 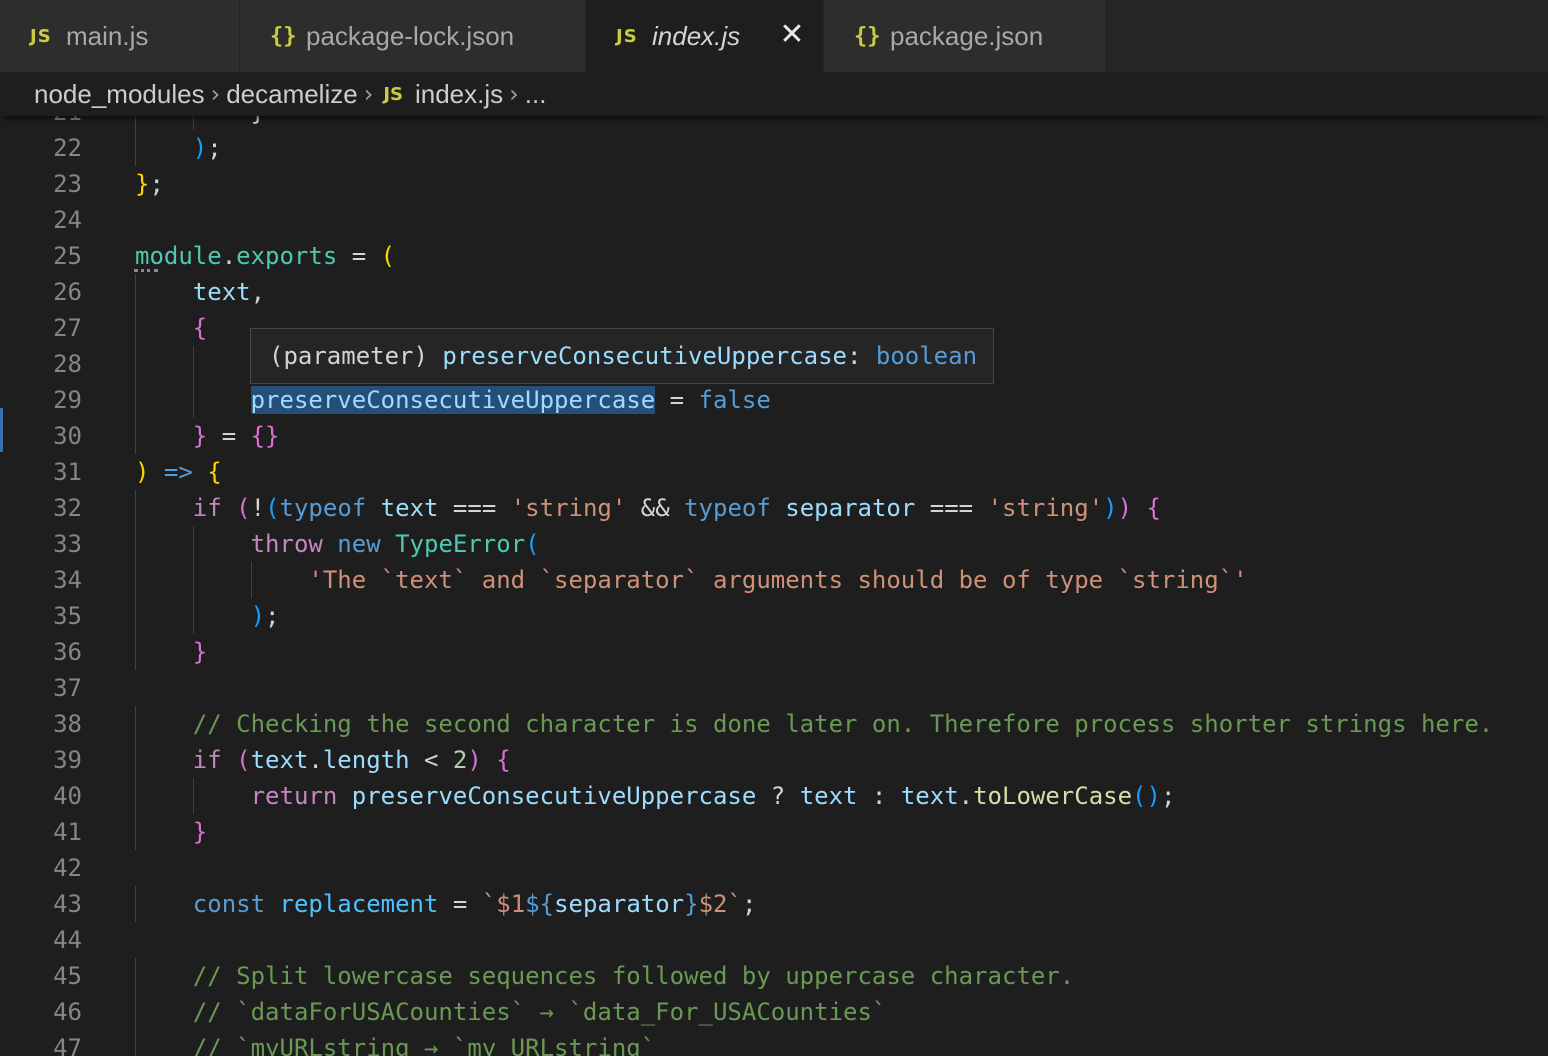 What do you see at coordinates (503, 904) in the screenshot?
I see `code-token: `$1` at bounding box center [503, 904].